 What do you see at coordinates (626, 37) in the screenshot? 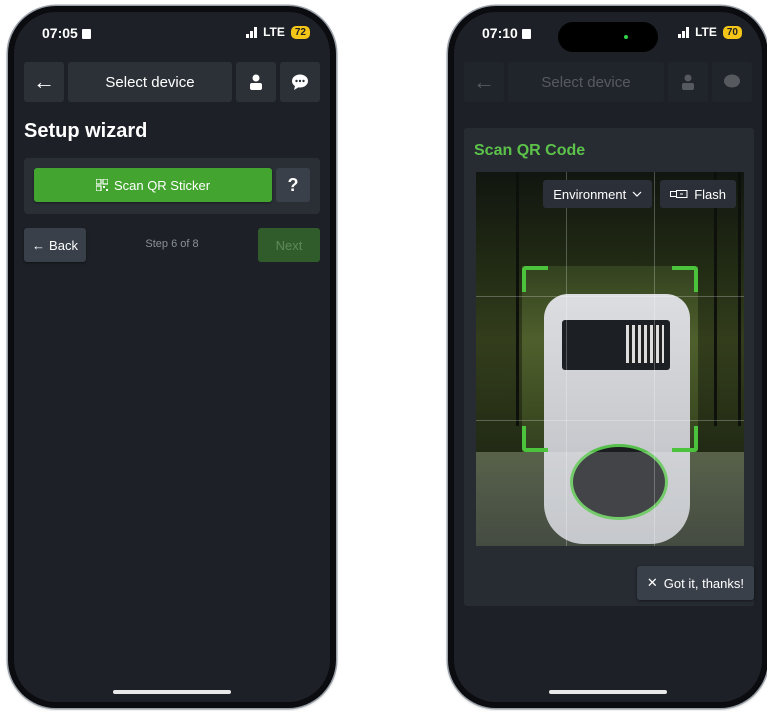
I see `camera-indicator-icon` at bounding box center [626, 37].